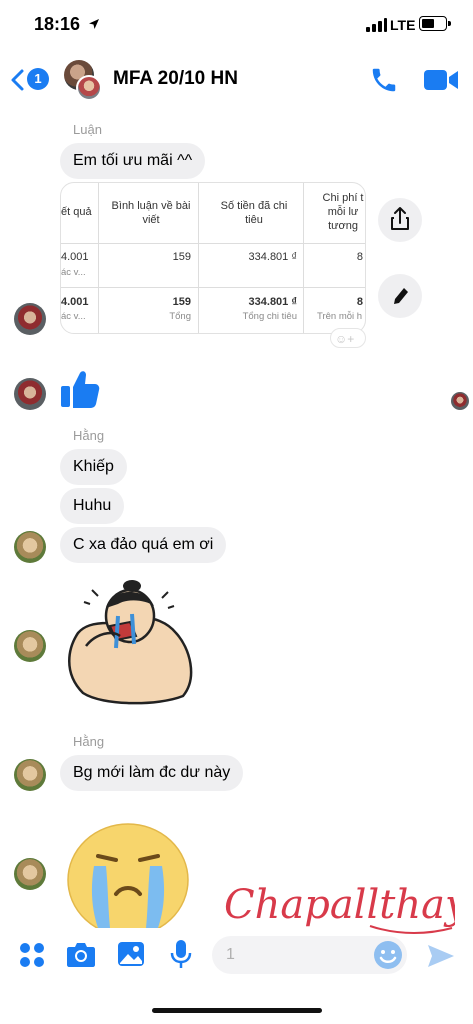 The height and width of the screenshot is (1024, 473). What do you see at coordinates (181, 954) in the screenshot?
I see `microphone-icon` at bounding box center [181, 954].